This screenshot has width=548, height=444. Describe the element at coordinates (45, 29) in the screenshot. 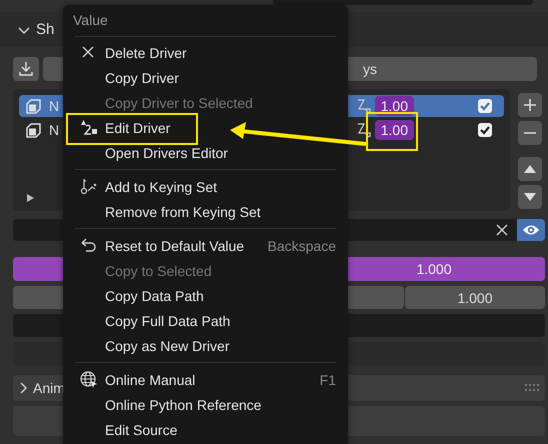

I see `subpanel-title: Sh` at that location.